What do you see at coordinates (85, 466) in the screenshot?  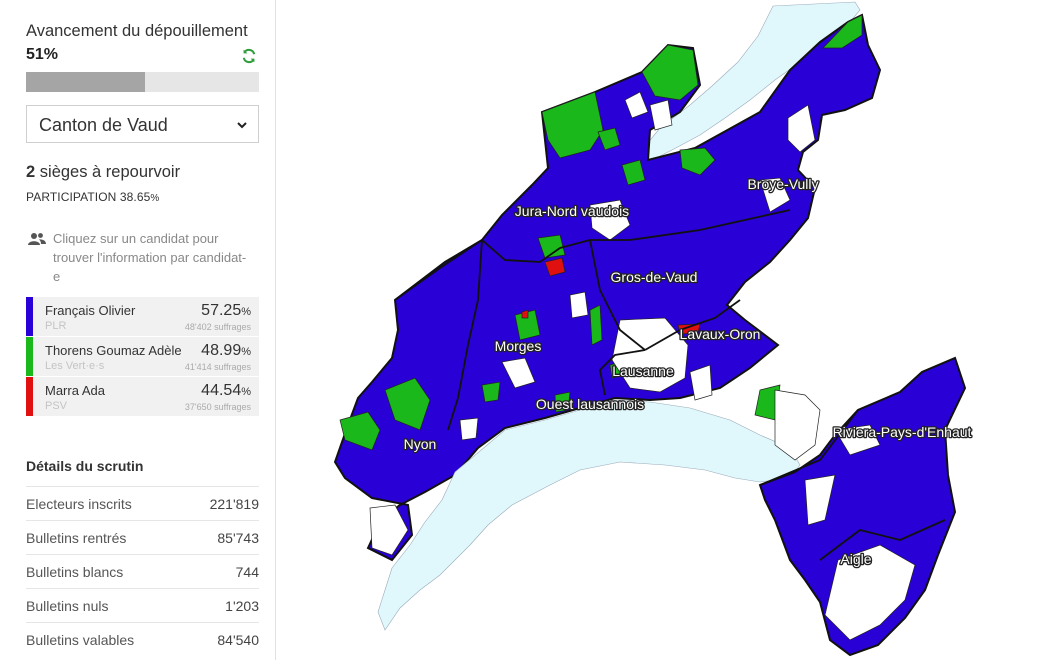 I see `details-title: Détails du scrutin` at bounding box center [85, 466].